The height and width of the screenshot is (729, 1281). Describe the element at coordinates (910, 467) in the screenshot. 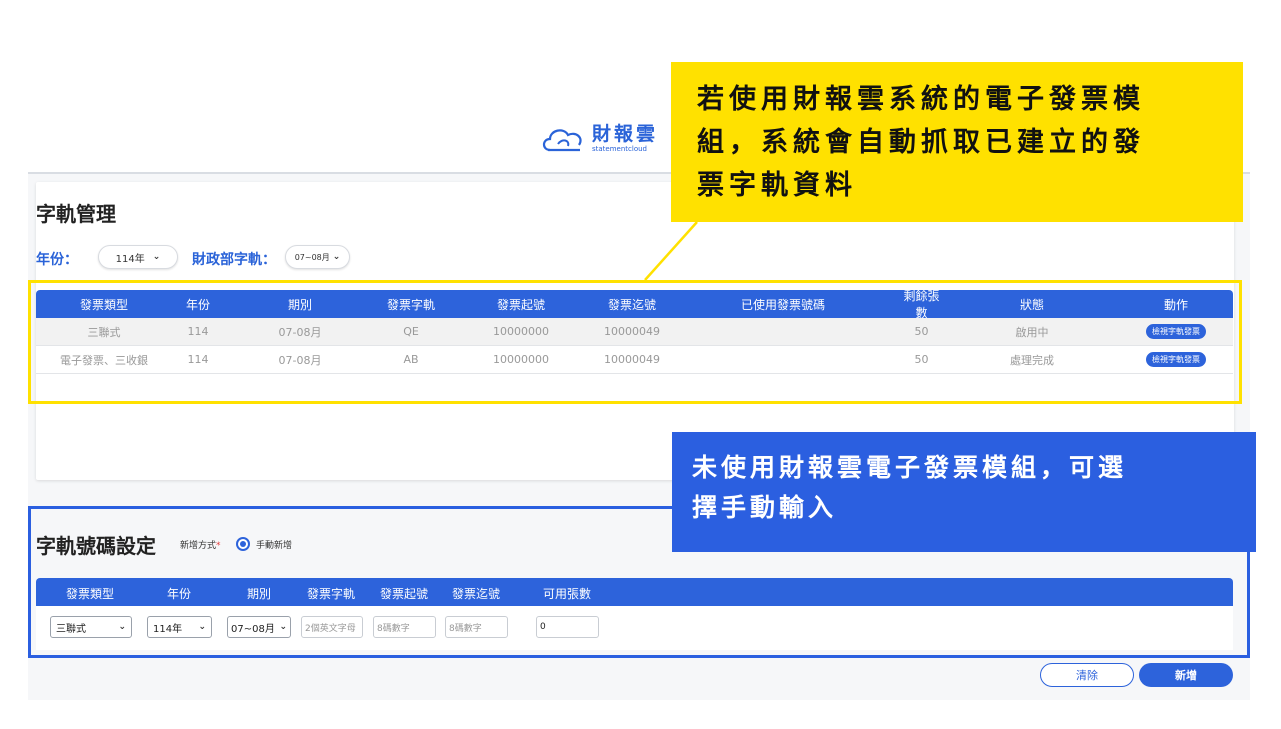

I see `blue-callout-line-1: 未使用財報雲電子發票模組，可選` at that location.